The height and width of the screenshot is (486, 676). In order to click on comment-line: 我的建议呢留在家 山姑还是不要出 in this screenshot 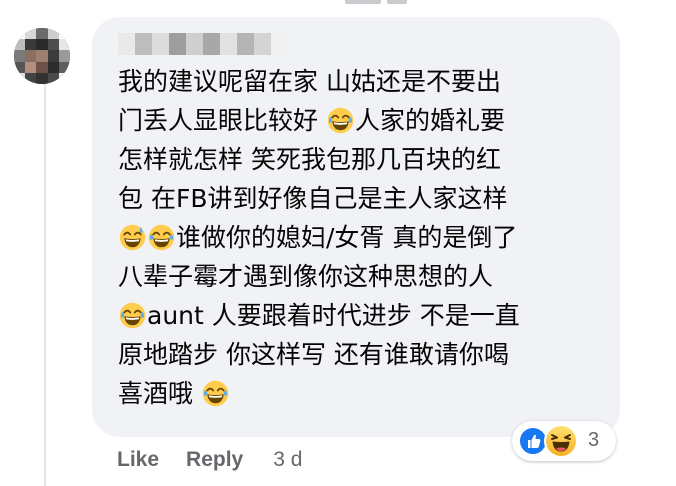, I will do `click(358, 81)`.